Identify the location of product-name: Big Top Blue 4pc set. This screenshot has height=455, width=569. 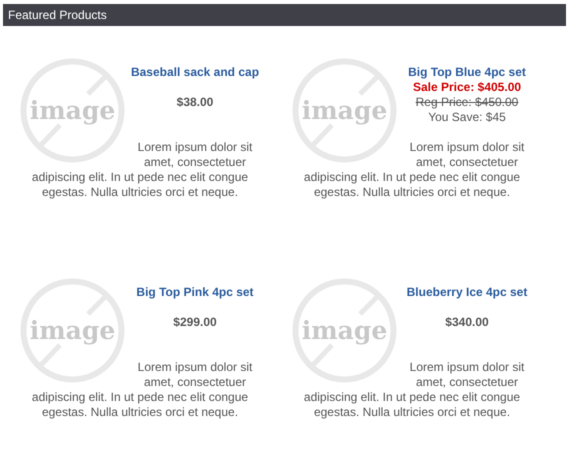
(467, 72).